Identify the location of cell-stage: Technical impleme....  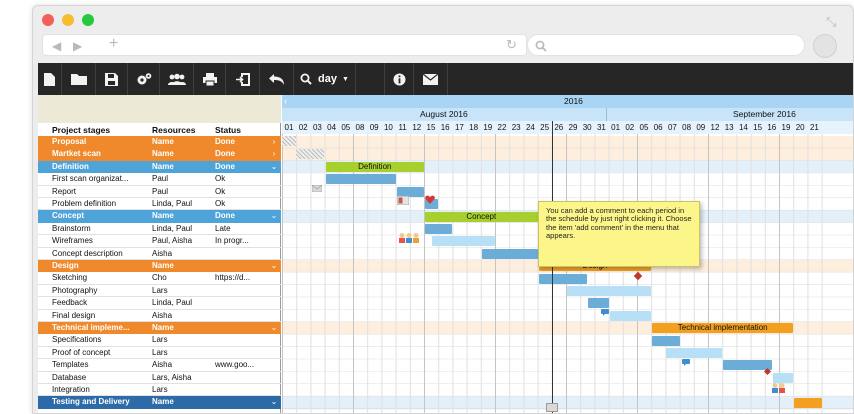
(91, 327).